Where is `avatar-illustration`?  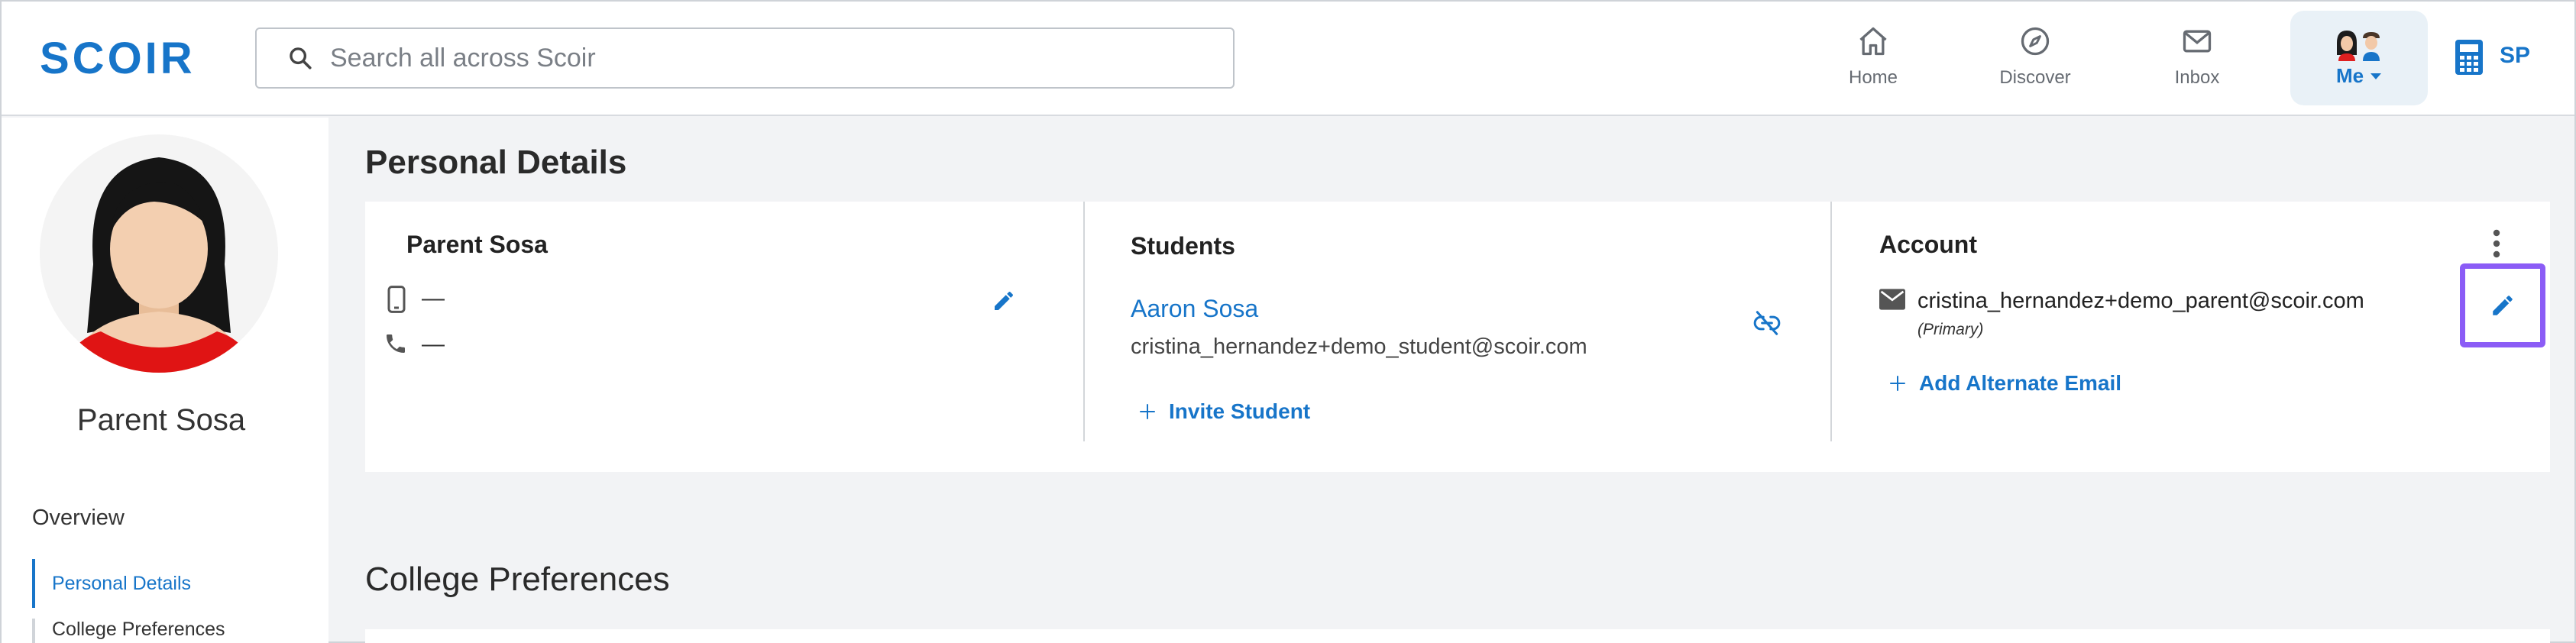 avatar-illustration is located at coordinates (159, 253).